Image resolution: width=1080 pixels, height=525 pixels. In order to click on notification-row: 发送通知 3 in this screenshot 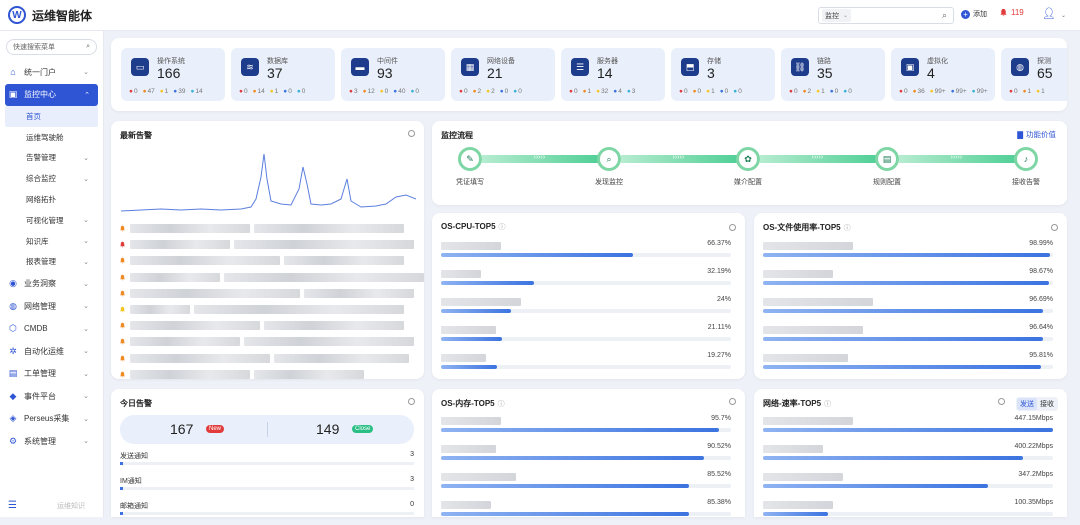, I will do `click(267, 458)`.